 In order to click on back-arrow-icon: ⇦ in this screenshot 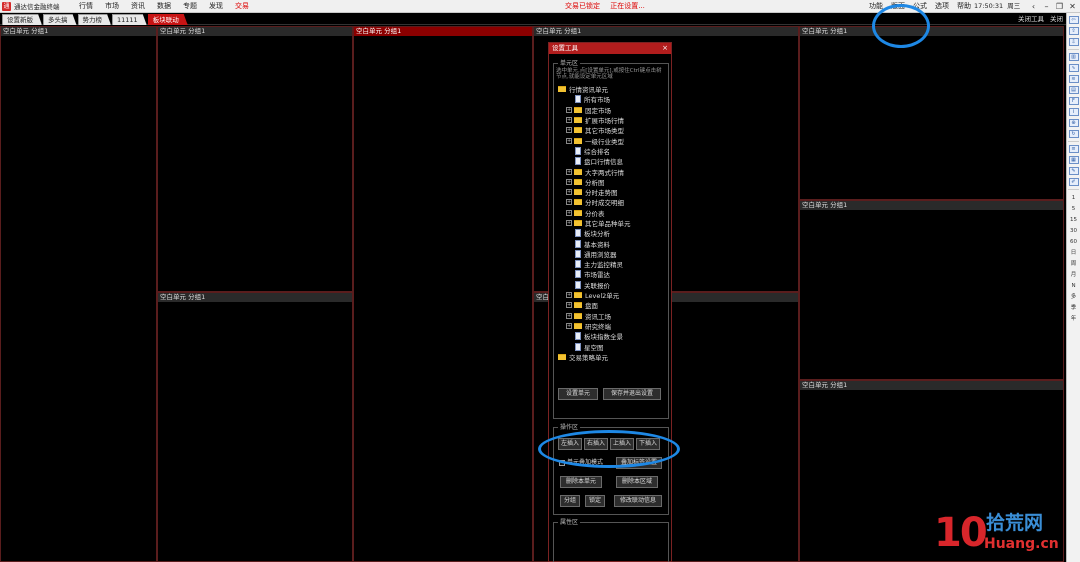, I will do `click(1073, 20)`.